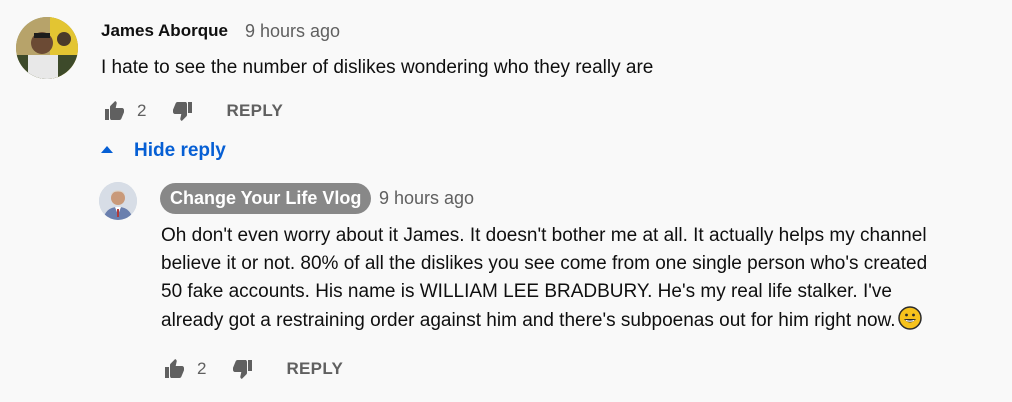 This screenshot has height=402, width=1012. Describe the element at coordinates (426, 198) in the screenshot. I see `reply-timestamp: 9 hours ago` at that location.